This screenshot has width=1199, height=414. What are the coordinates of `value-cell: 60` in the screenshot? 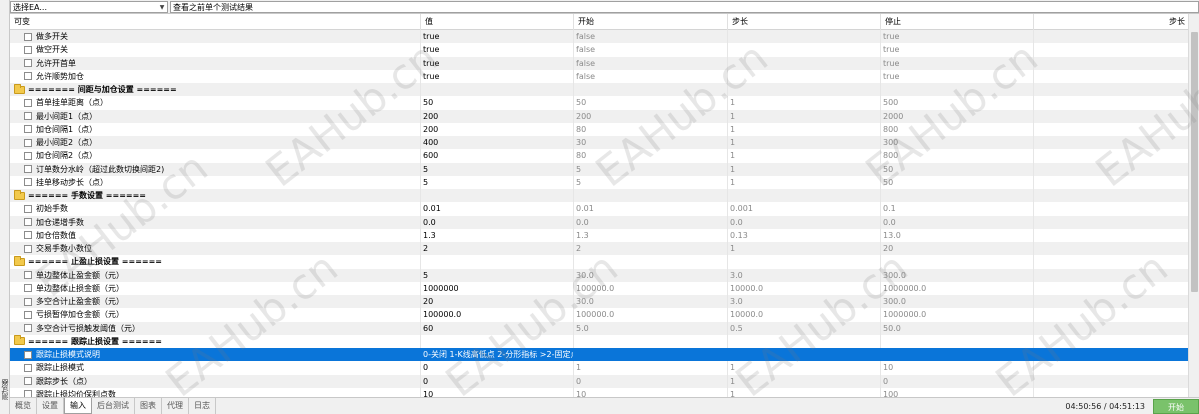 It's located at (497, 328).